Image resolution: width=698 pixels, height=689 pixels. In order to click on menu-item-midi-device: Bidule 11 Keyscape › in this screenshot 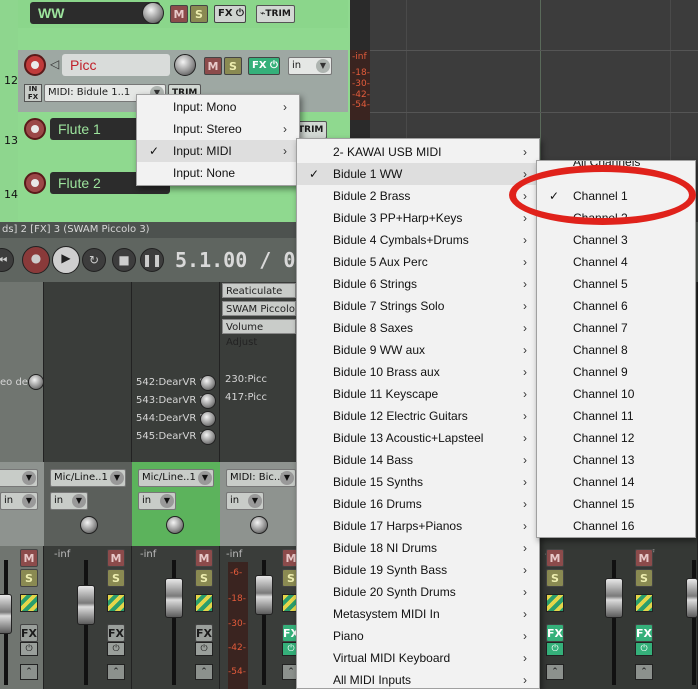, I will do `click(418, 394)`.